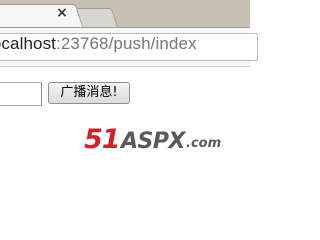 This screenshot has width=320, height=240. What do you see at coordinates (96, 17) in the screenshot?
I see `new-tab-button` at bounding box center [96, 17].